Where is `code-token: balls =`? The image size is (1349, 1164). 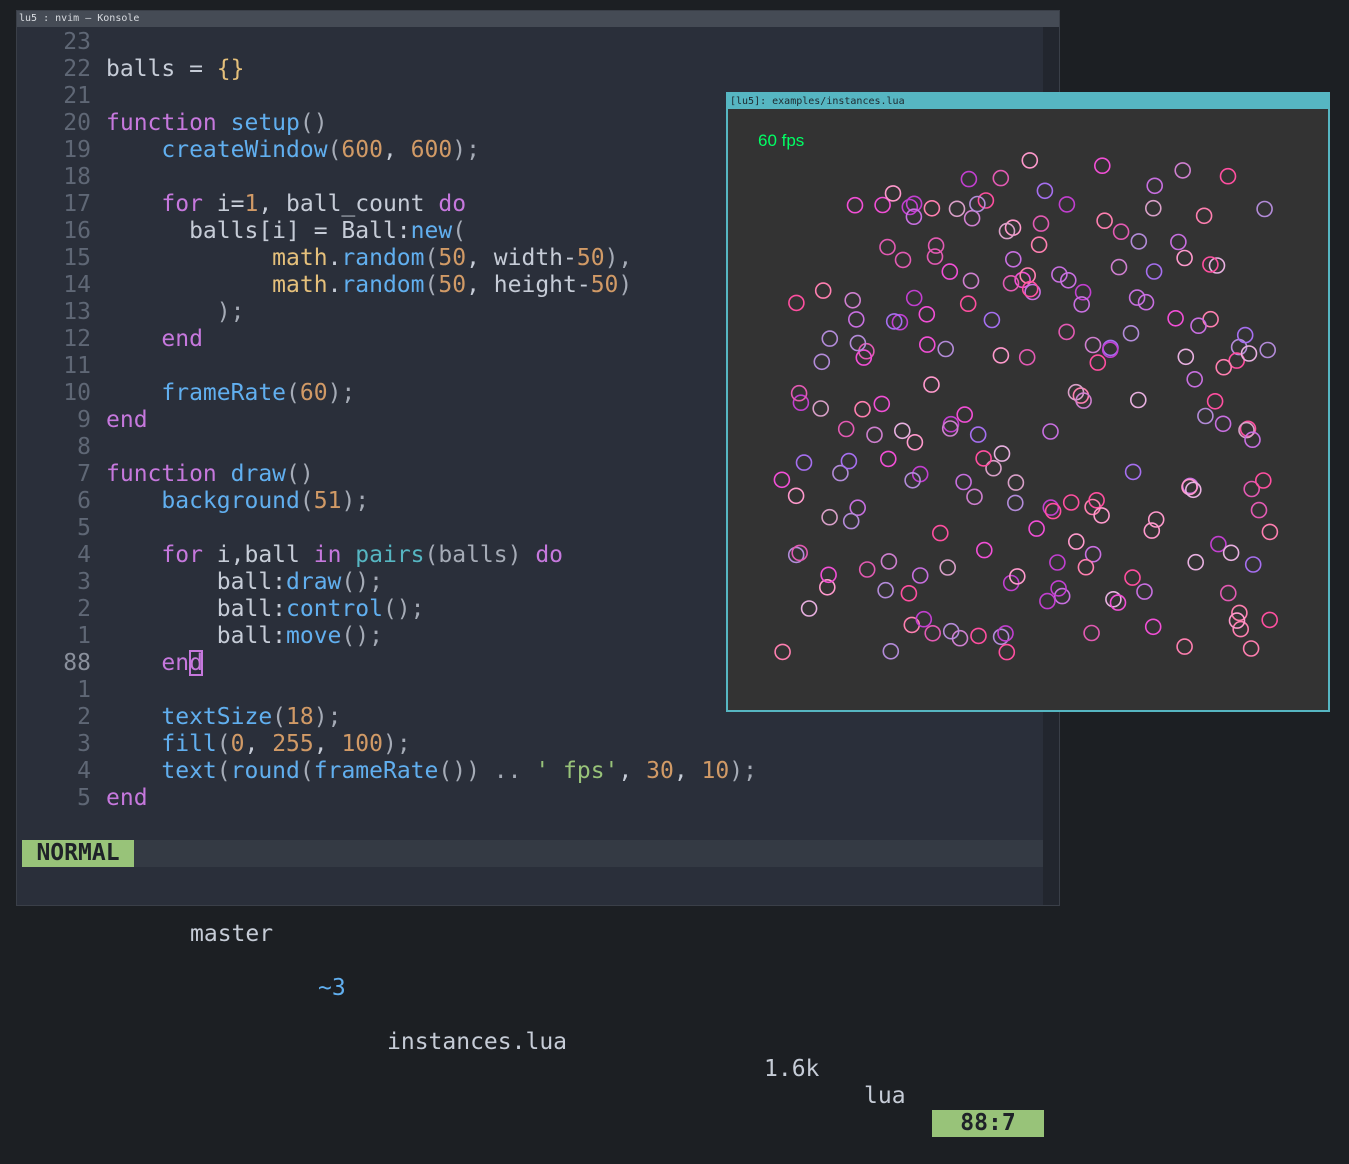
code-token: balls = is located at coordinates (161, 69).